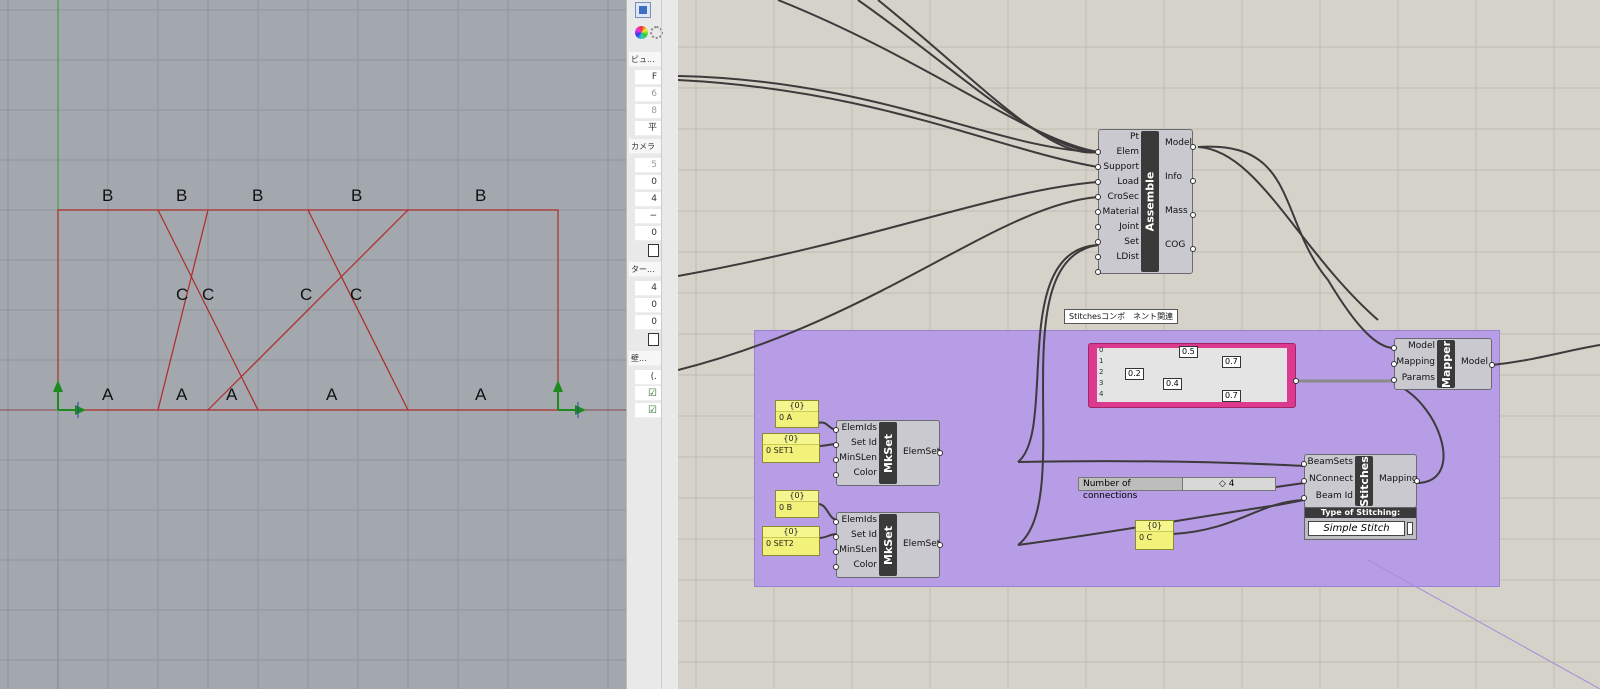 The image size is (1600, 689). I want to click on stitching-type-value: Simple Stitch, so click(1356, 528).